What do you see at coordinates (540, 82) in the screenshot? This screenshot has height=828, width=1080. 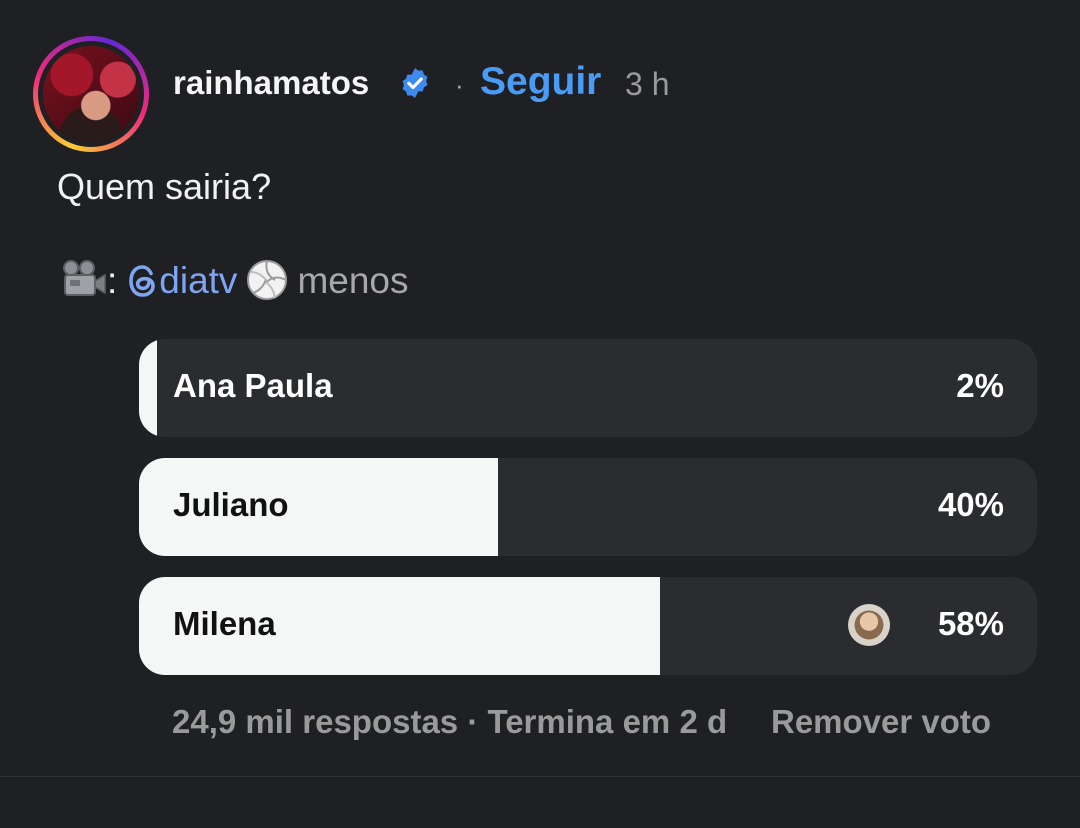 I see `follow-button: Seguir` at bounding box center [540, 82].